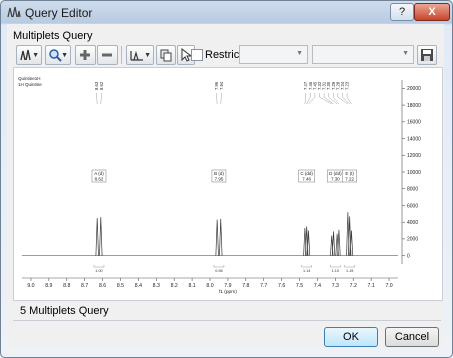  Describe the element at coordinates (273, 54) in the screenshot. I see `restrict-combo-1: ▼` at that location.